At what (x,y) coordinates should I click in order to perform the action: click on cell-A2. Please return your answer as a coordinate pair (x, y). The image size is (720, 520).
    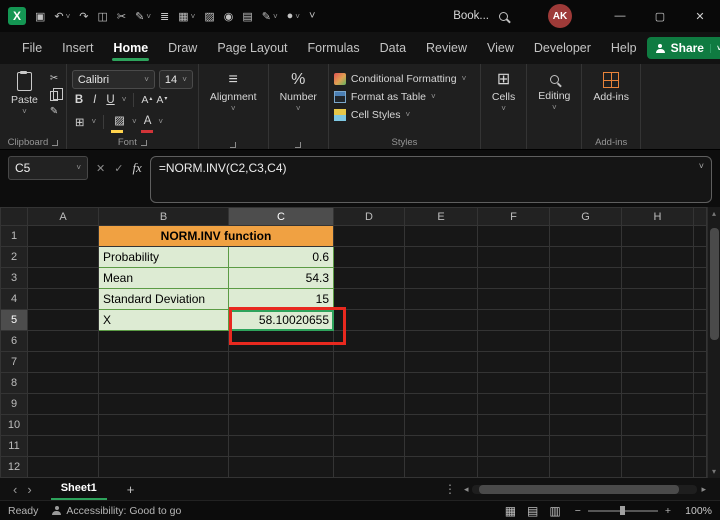
    Looking at the image, I should click on (63, 257).